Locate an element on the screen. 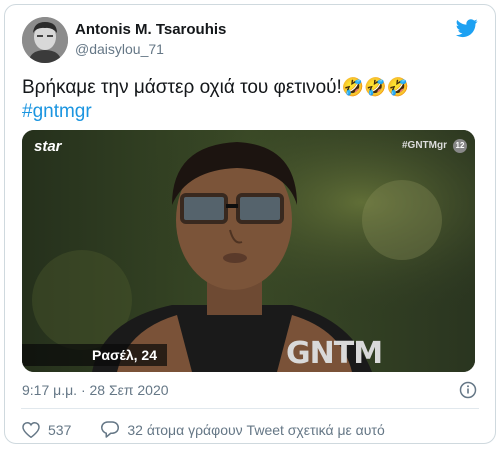 The width and height of the screenshot is (502, 450). tweet-body: Βρήκαμε την μάστερ οχιά του φετινού! is located at coordinates (182, 87).